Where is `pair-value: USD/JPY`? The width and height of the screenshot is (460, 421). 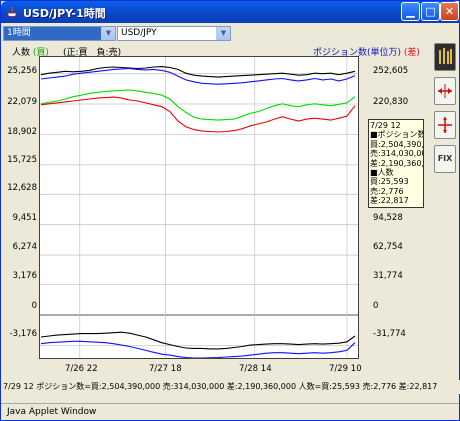 pair-value: USD/JPY is located at coordinates (139, 33).